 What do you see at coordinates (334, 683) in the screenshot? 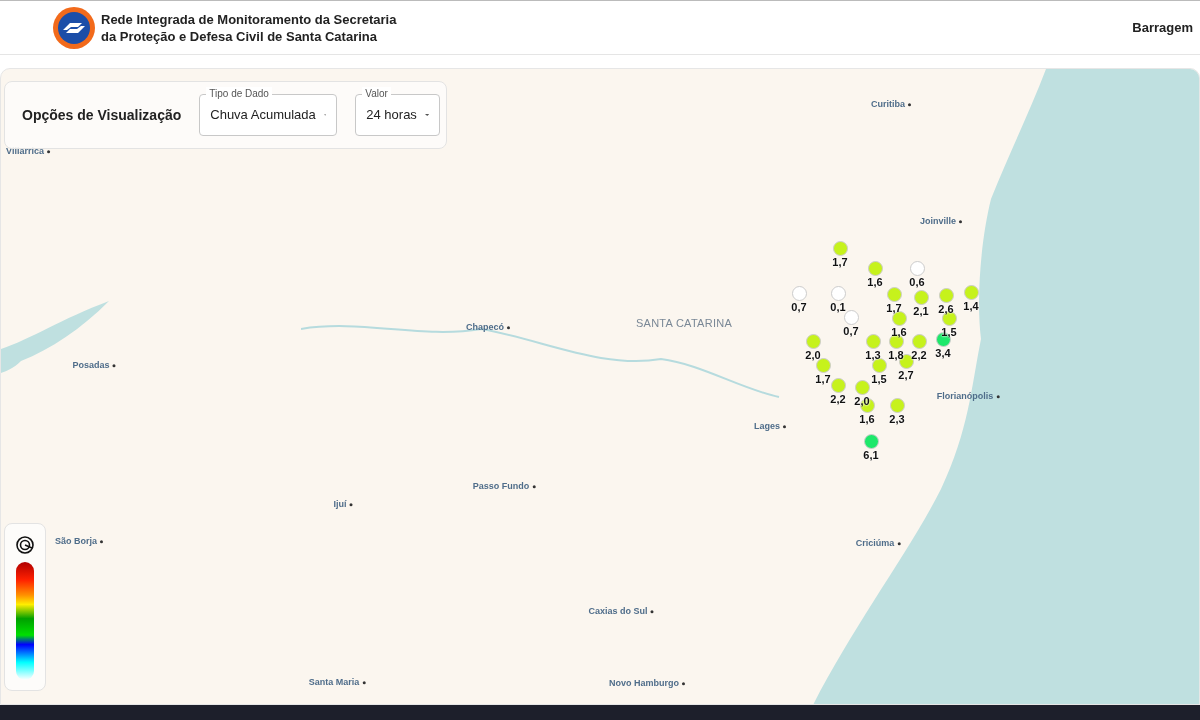
I see `city-label: Santa Maria` at bounding box center [334, 683].